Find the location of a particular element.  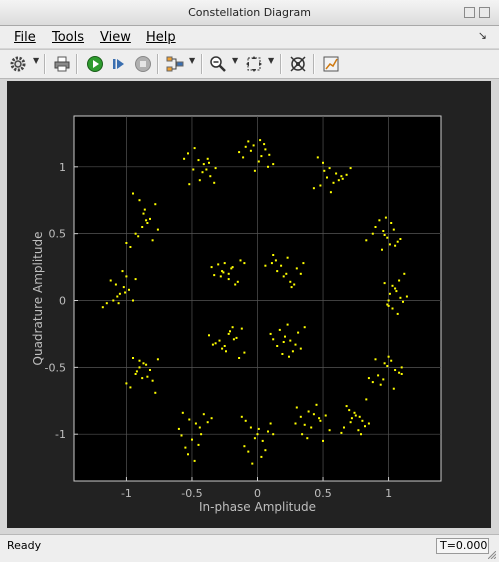

cursor-dropdown-icon: ▼ is located at coordinates (192, 60).